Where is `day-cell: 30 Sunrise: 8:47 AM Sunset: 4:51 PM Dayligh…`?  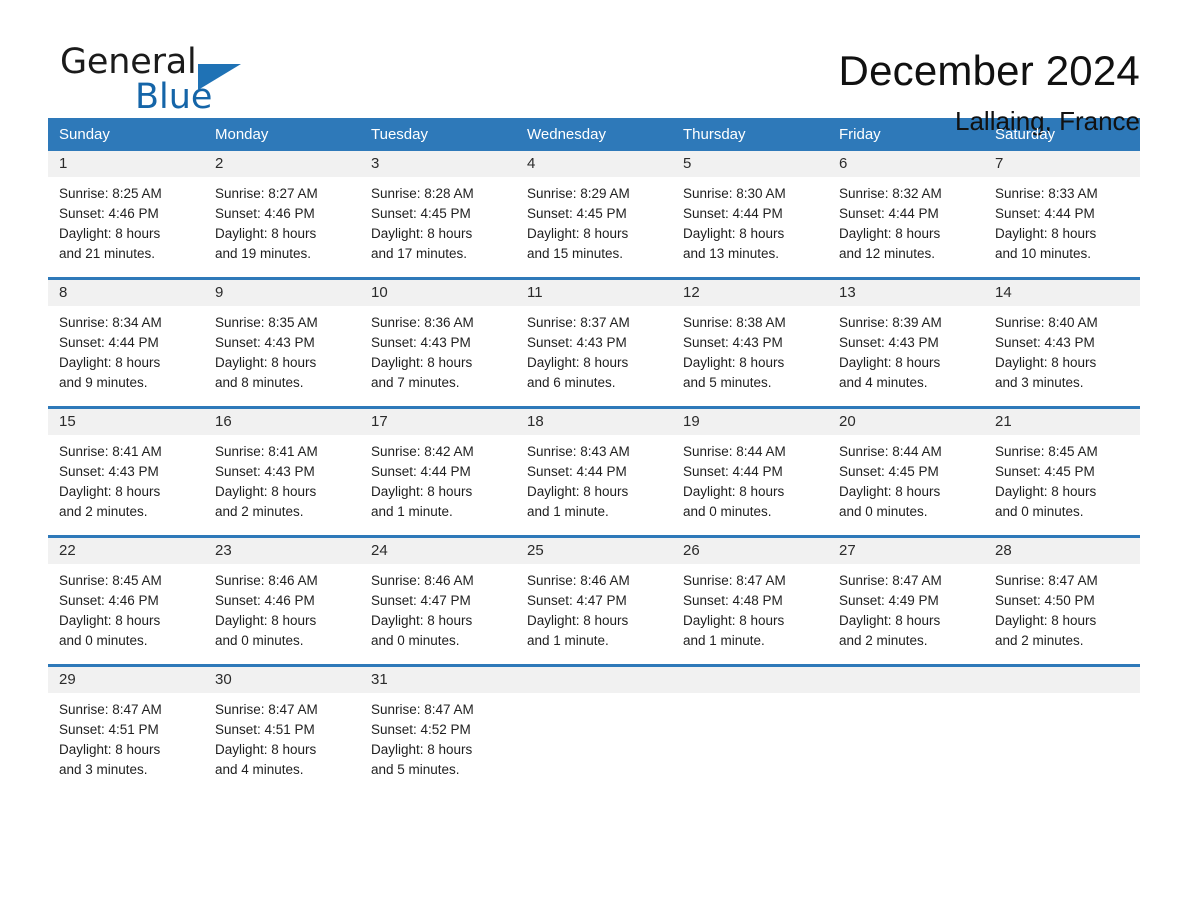 day-cell: 30 Sunrise: 8:47 AM Sunset: 4:51 PM Dayligh… is located at coordinates (282, 723).